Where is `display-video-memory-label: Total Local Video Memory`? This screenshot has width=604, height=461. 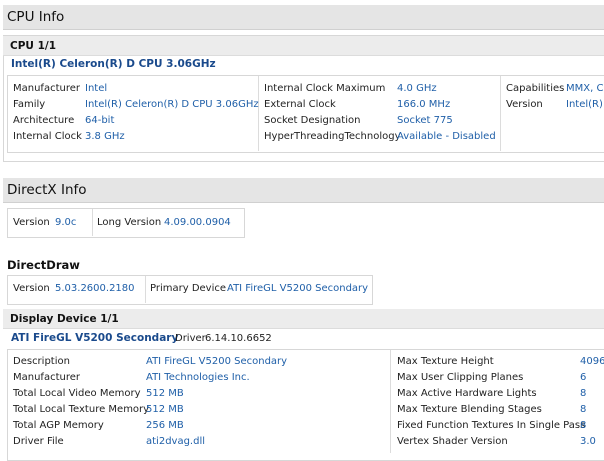 display-video-memory-label: Total Local Video Memory is located at coordinates (77, 393).